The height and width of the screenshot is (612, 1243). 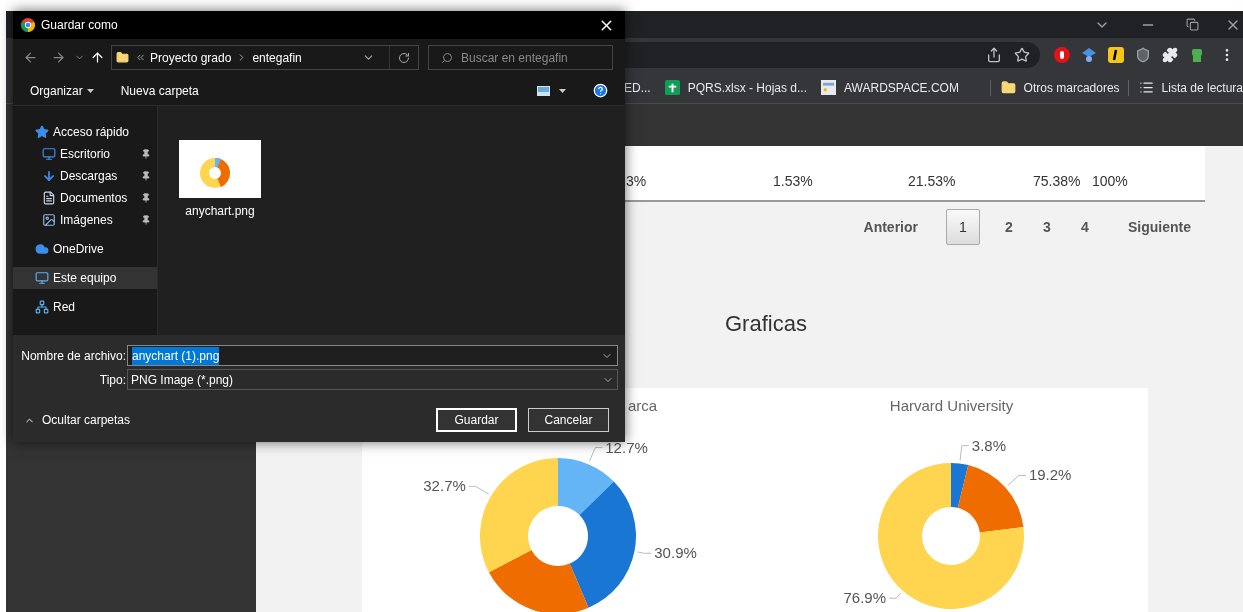 I want to click on website-icon, so click(x=829, y=87).